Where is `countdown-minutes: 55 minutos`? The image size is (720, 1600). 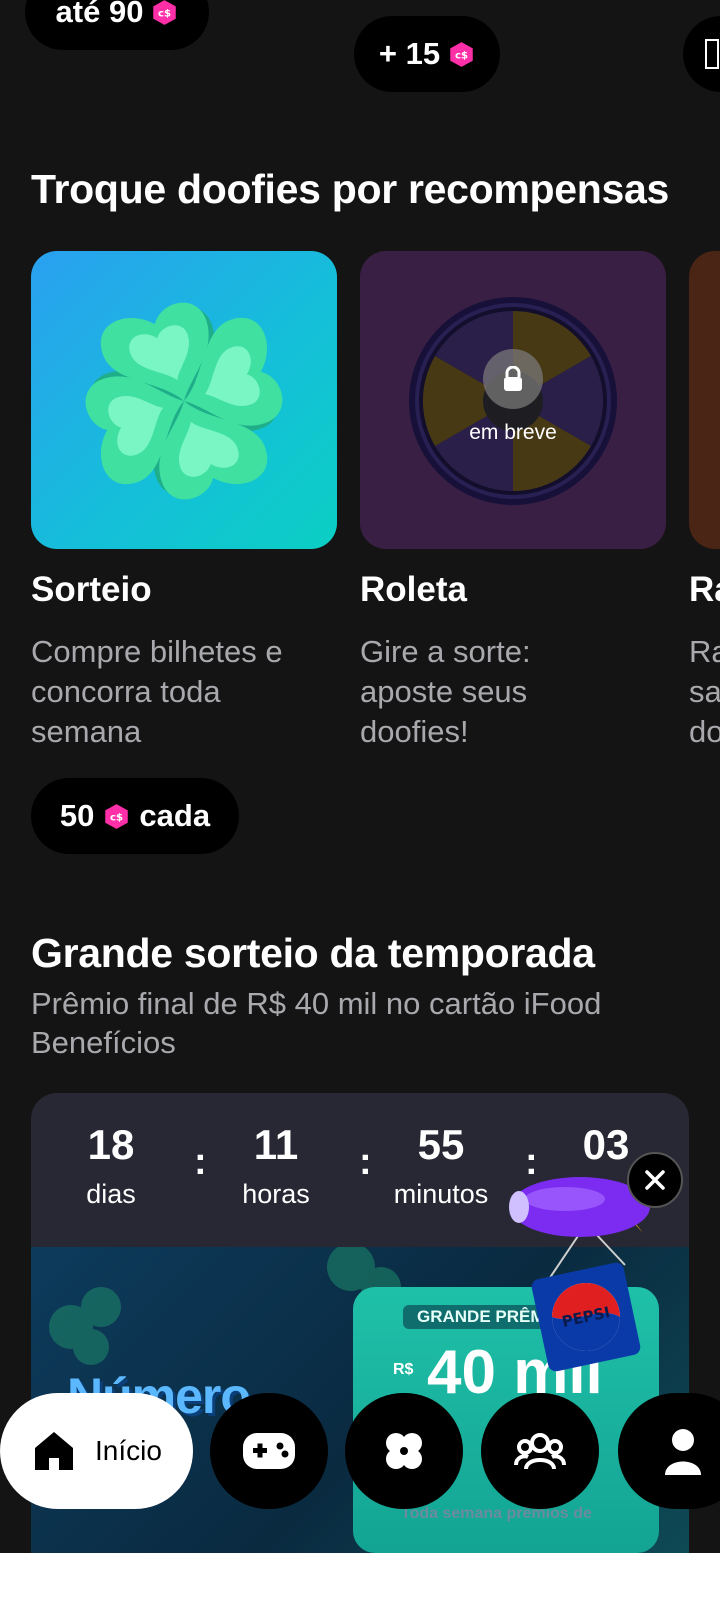
countdown-minutes: 55 minutos is located at coordinates (441, 1165).